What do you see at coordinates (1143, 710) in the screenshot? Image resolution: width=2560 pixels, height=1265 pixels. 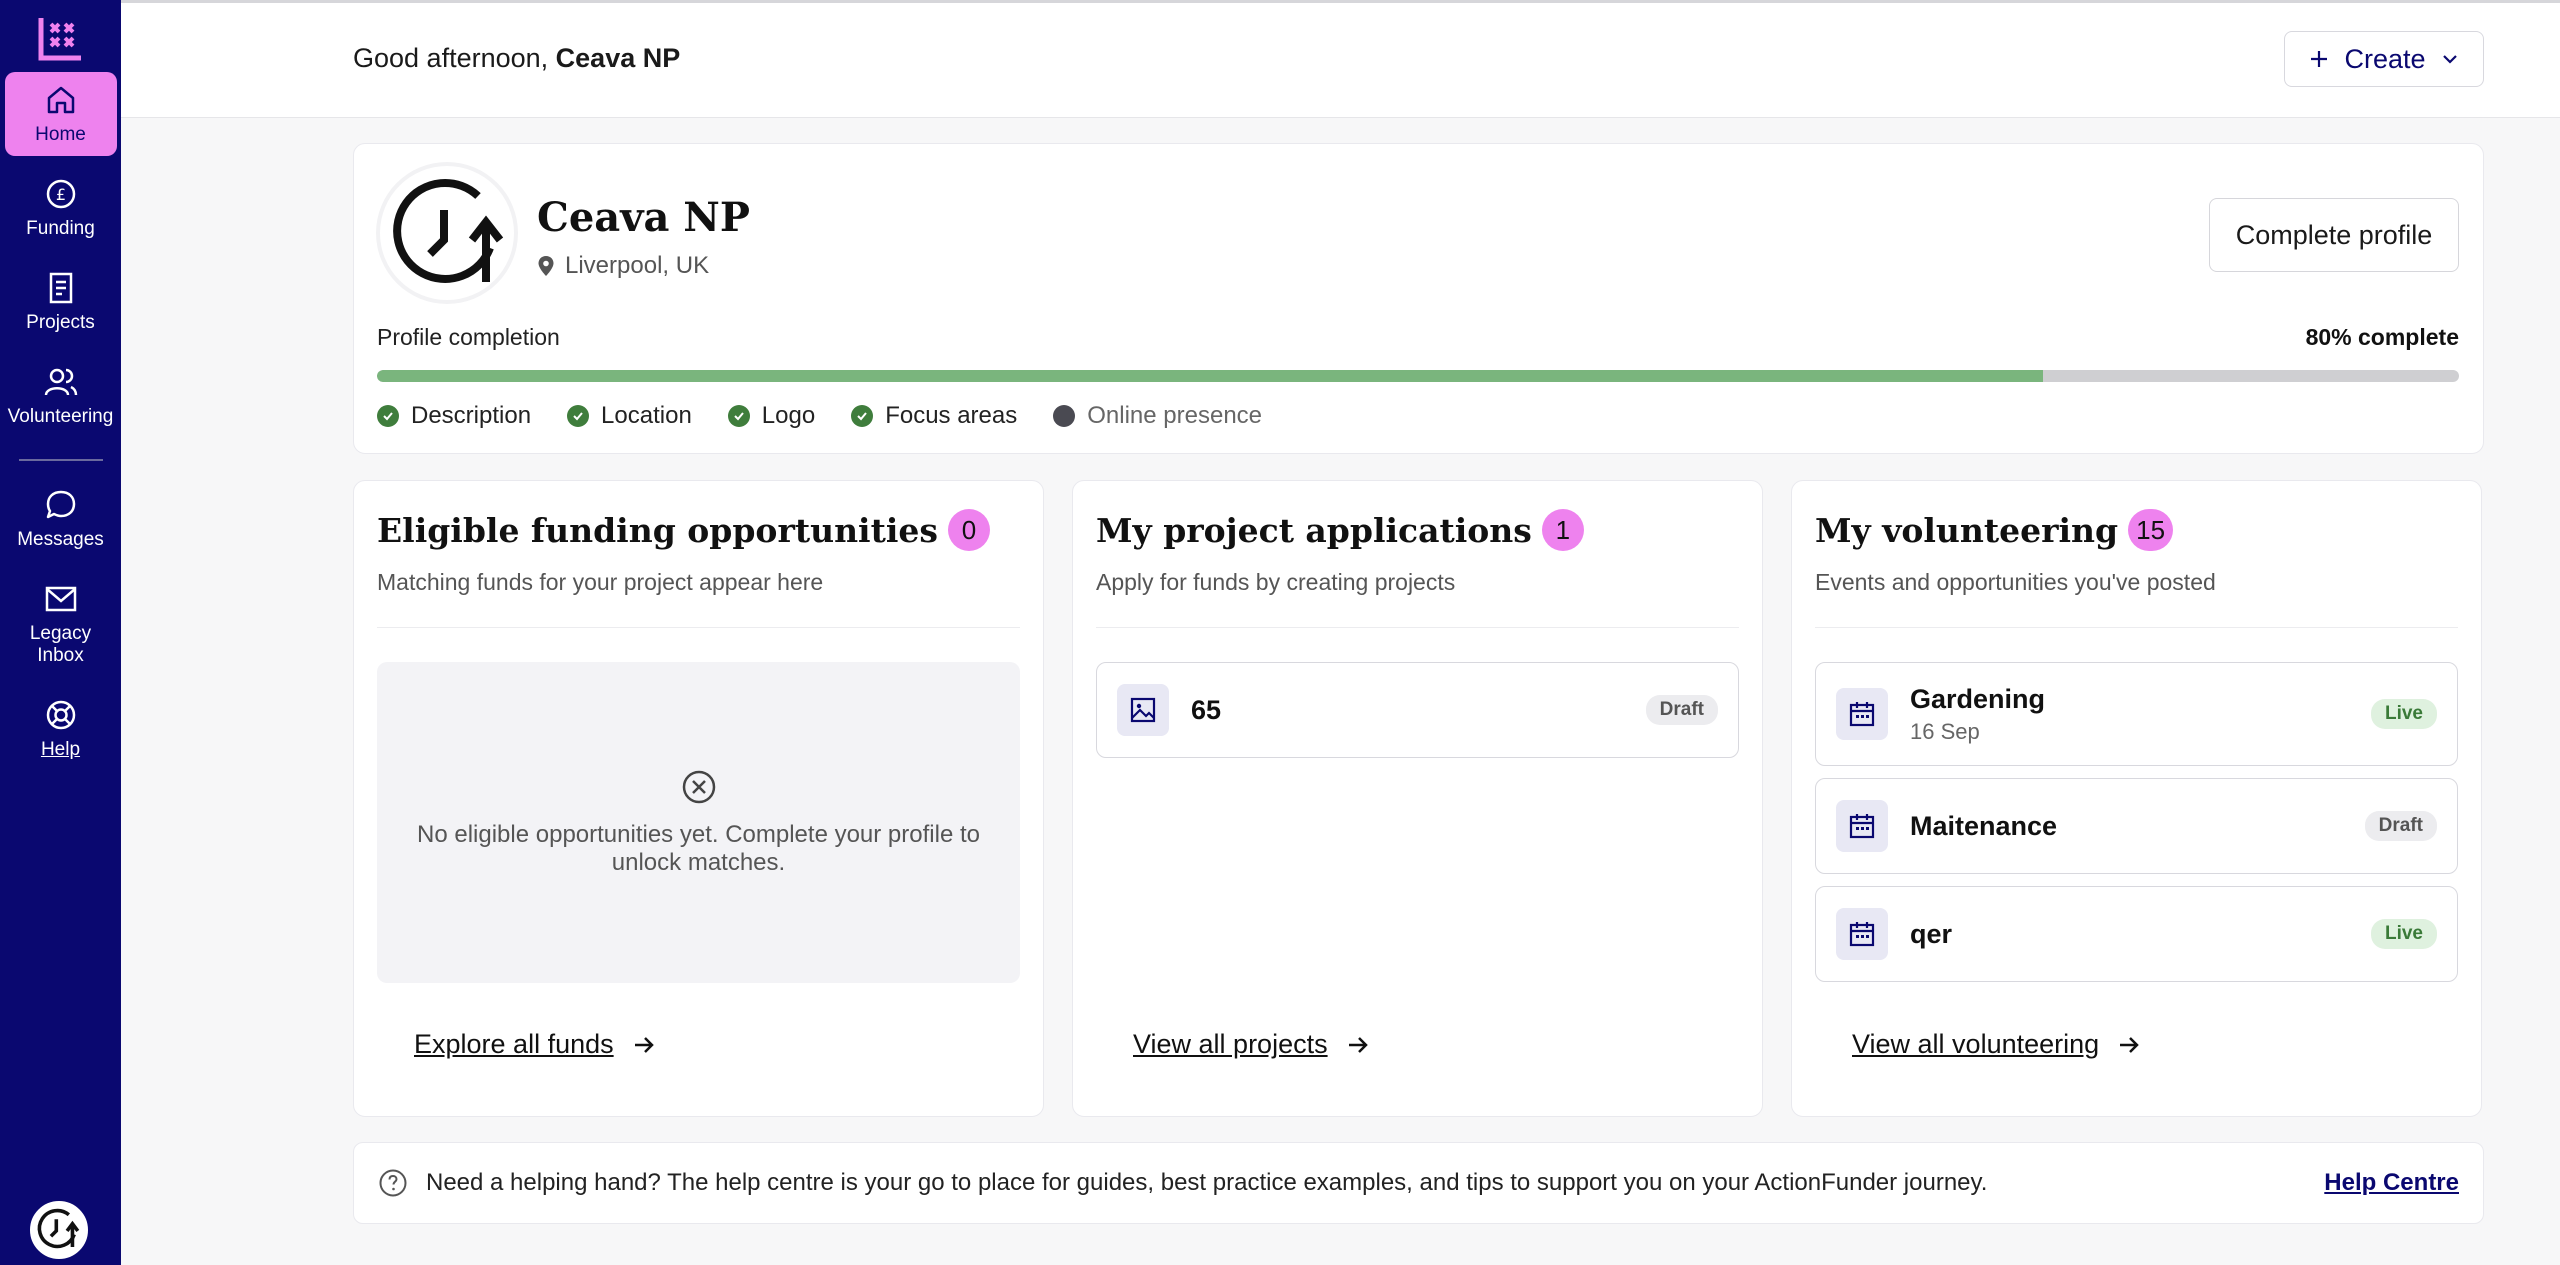 I see `image-icon` at bounding box center [1143, 710].